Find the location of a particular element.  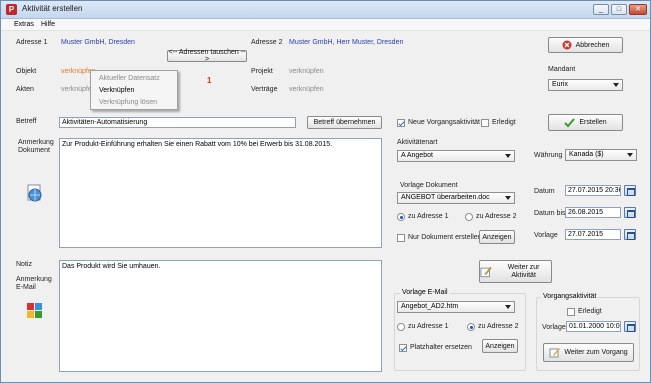

dokument-adresse1-radio is located at coordinates (401, 217).